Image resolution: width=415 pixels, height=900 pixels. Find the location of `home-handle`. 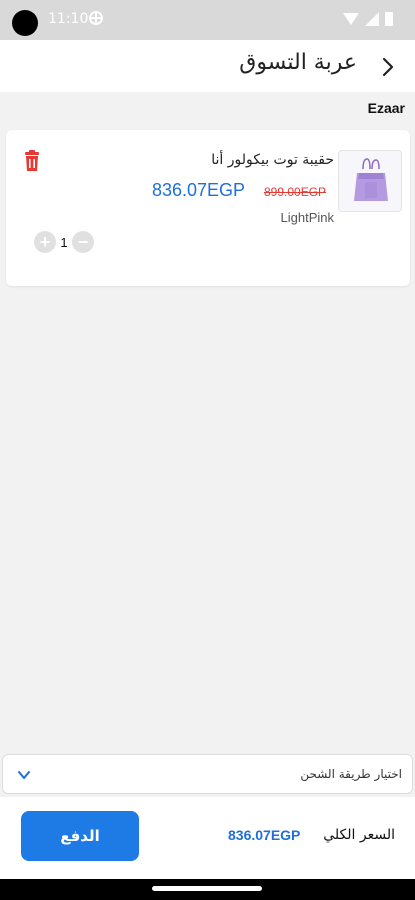

home-handle is located at coordinates (207, 888).